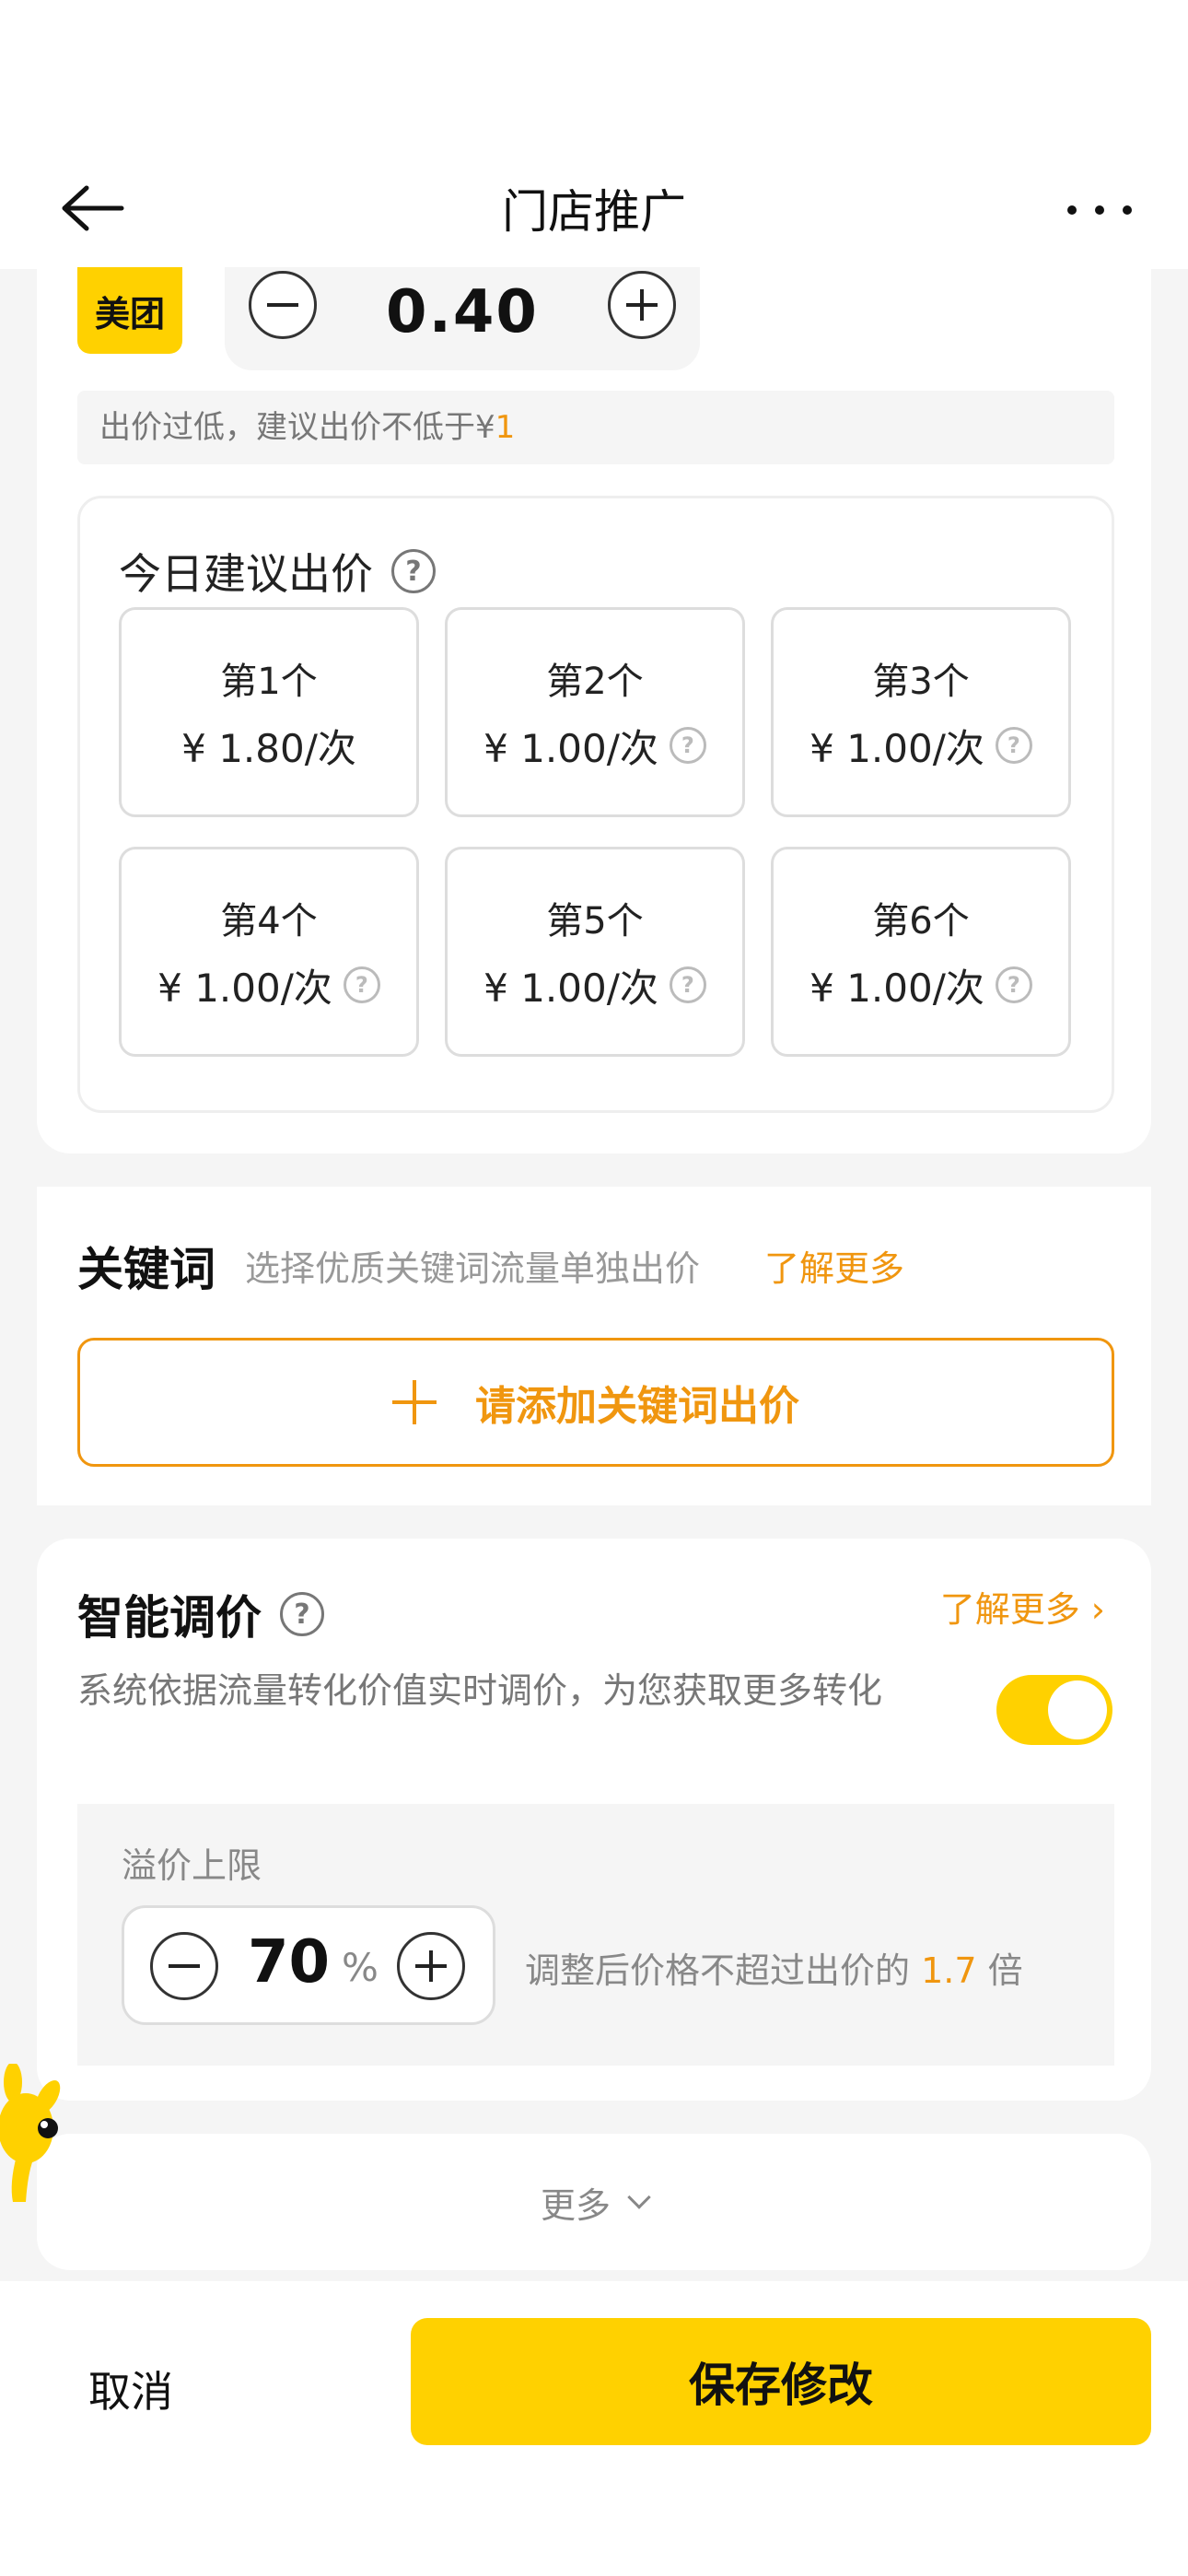 This screenshot has height=2576, width=1188. I want to click on suggested-bid-item: 第3个 ¥ 1.00/次?, so click(921, 712).